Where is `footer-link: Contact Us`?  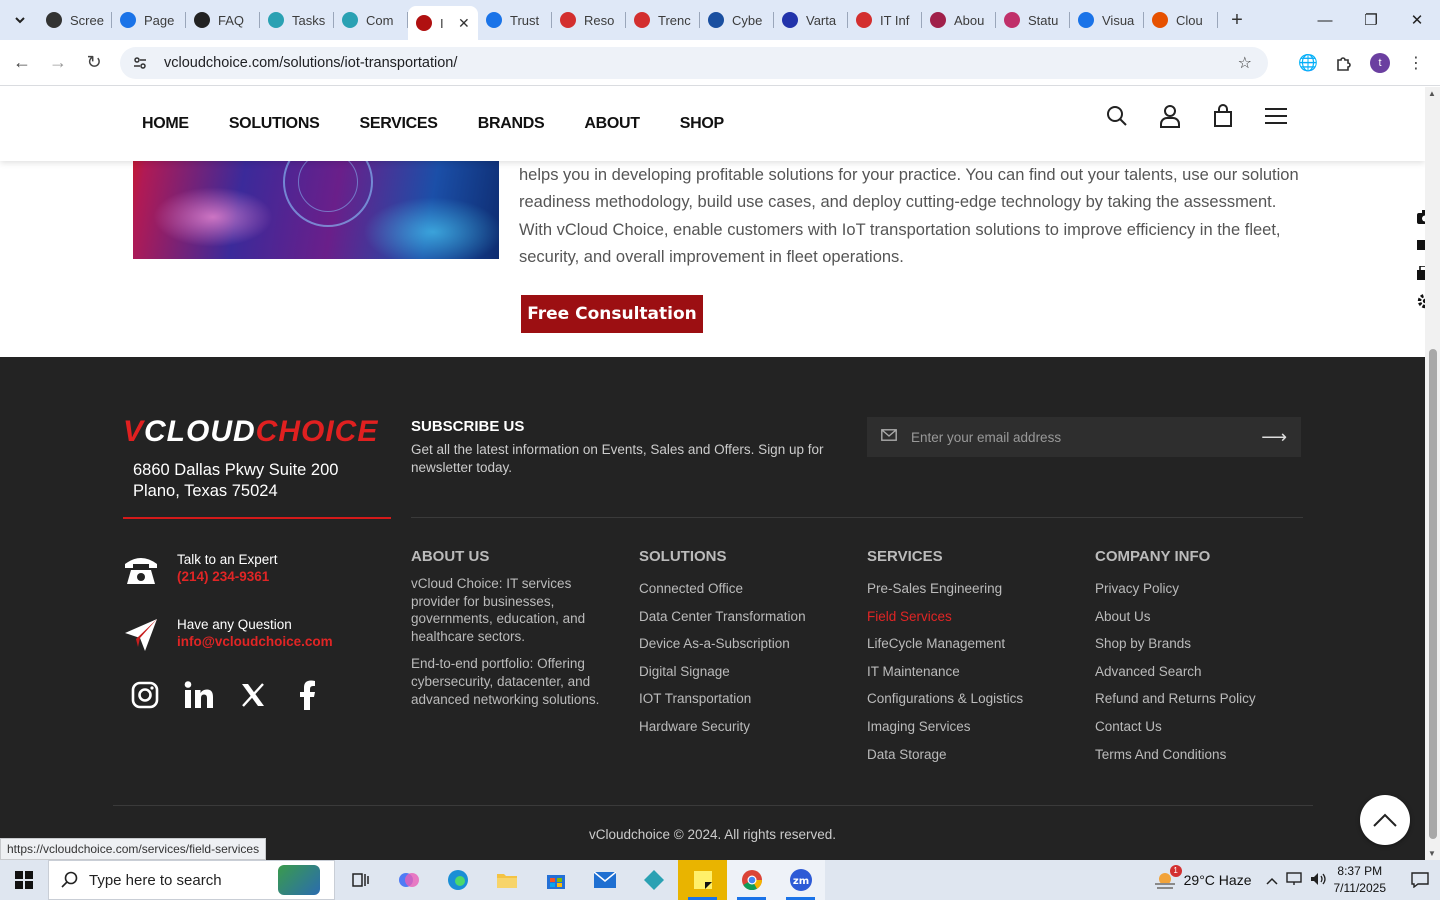 footer-link: Contact Us is located at coordinates (1175, 727).